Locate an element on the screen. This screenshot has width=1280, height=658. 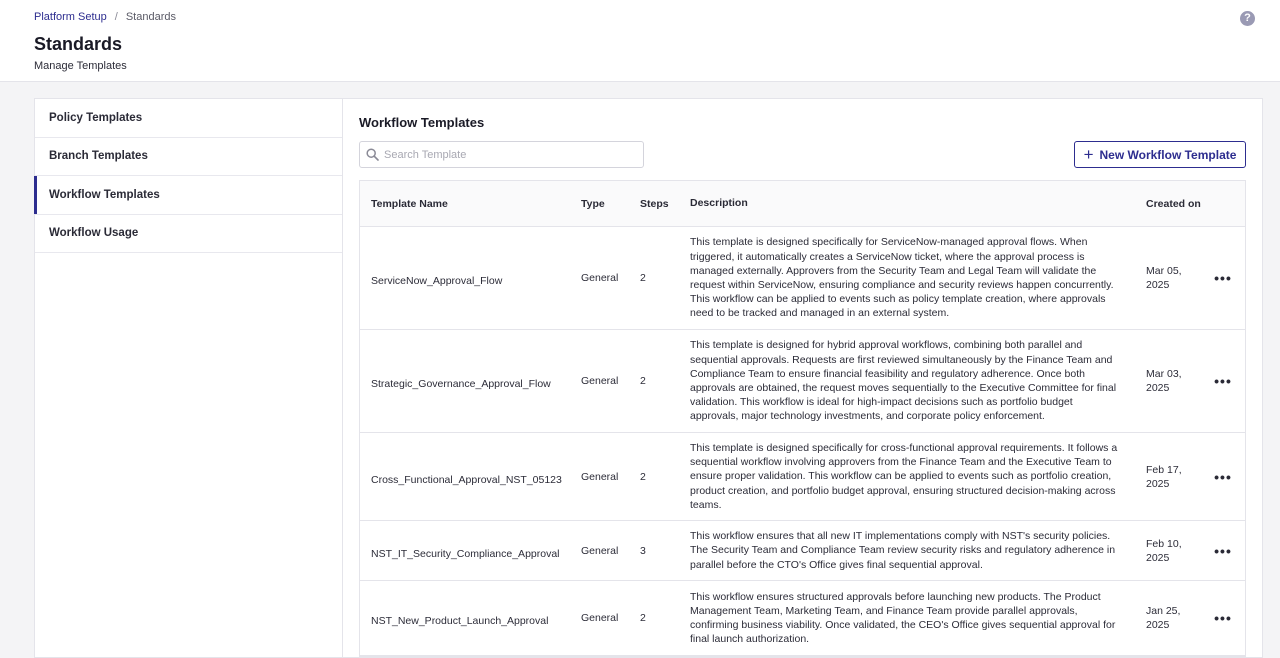
search-input is located at coordinates (504, 154).